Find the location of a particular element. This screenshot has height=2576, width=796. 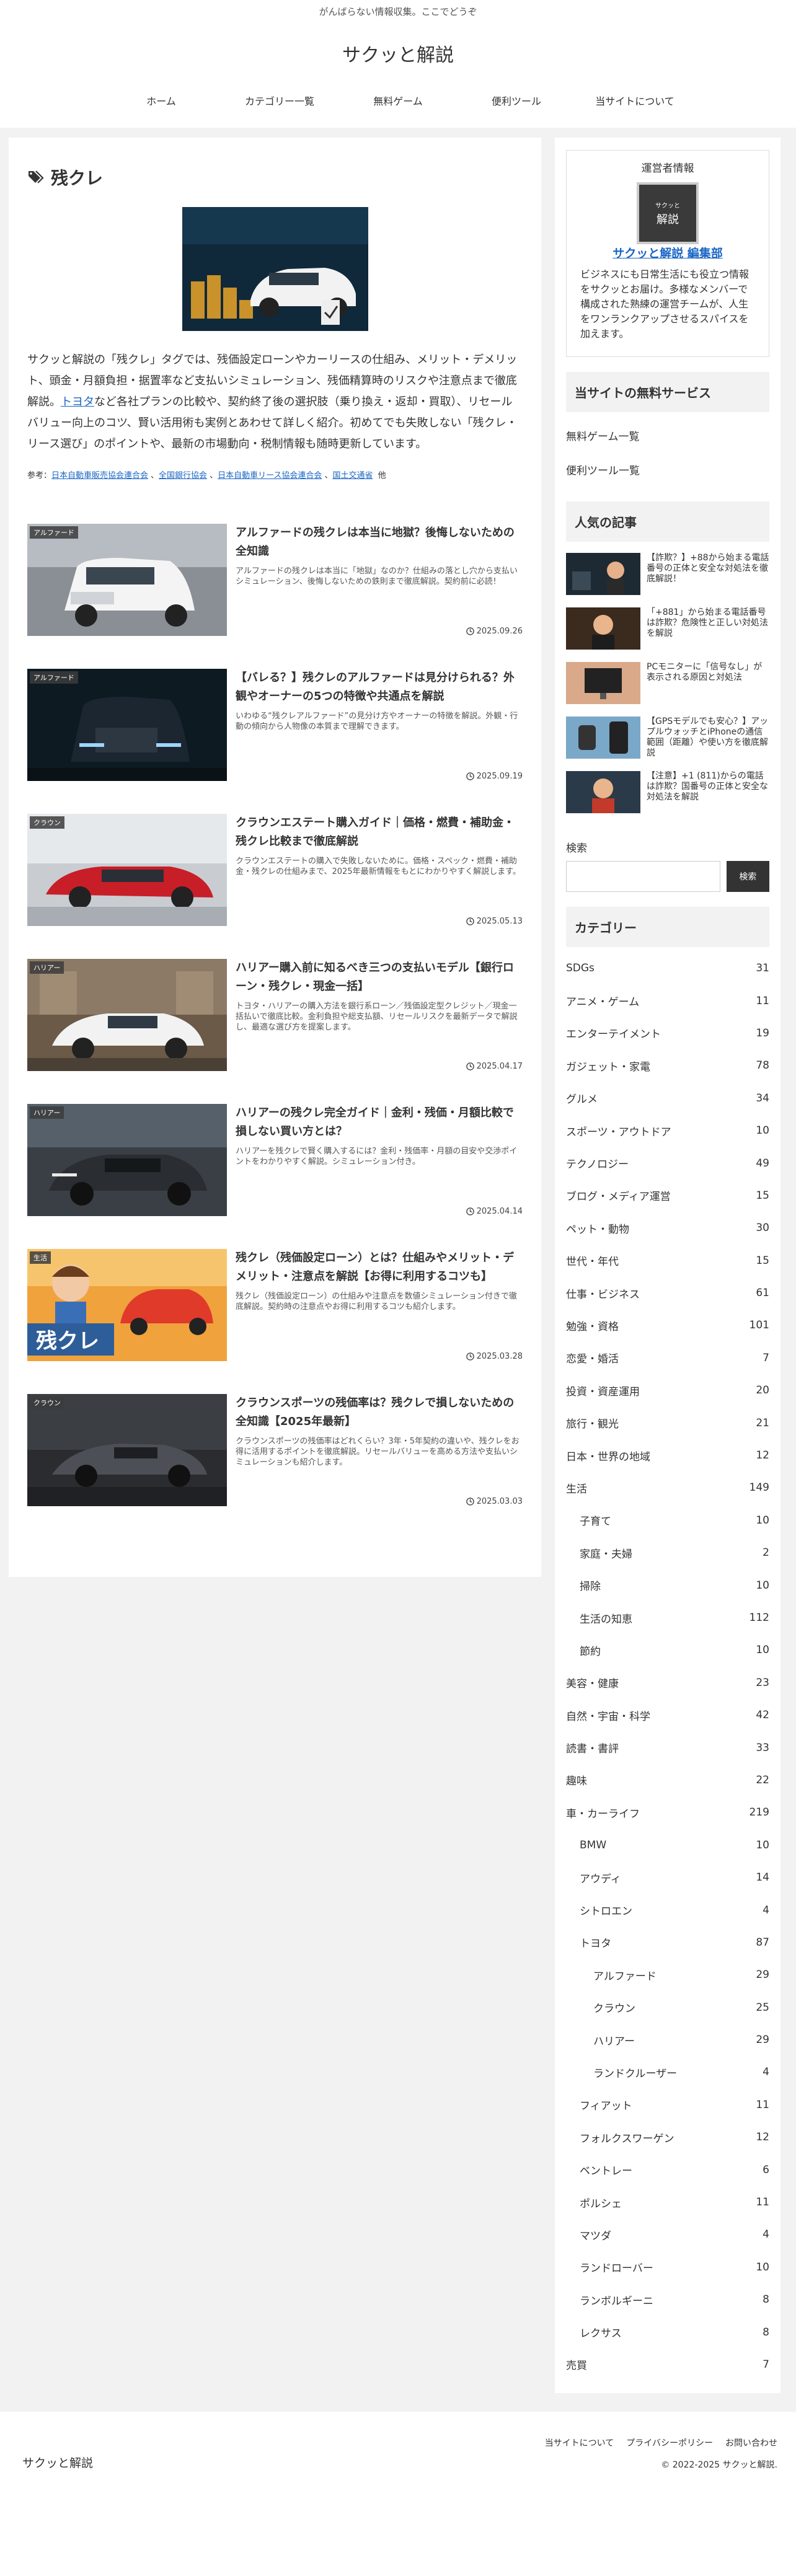

popular-item: PCモニターに「信号なし」が表示される原因と対処法 is located at coordinates (667, 683).